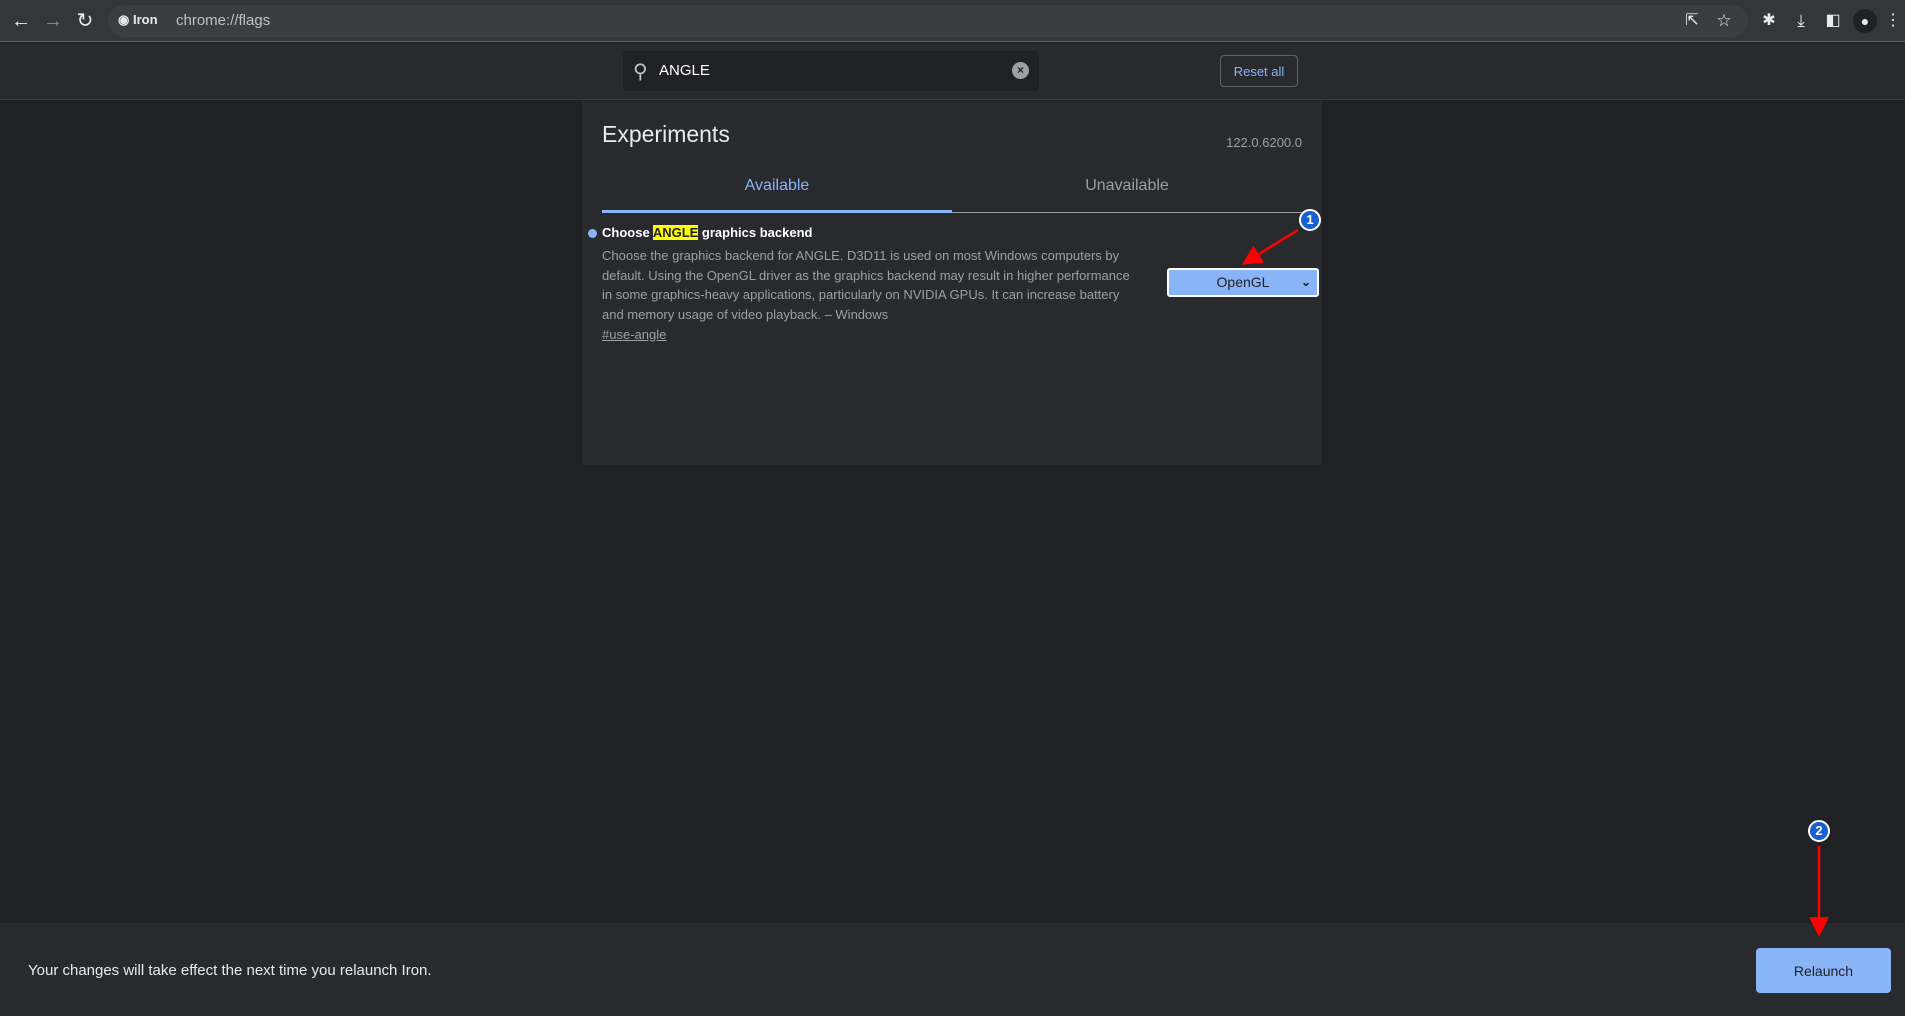  Describe the element at coordinates (627, 232) in the screenshot. I see `flag-title-prefix: Choose` at that location.